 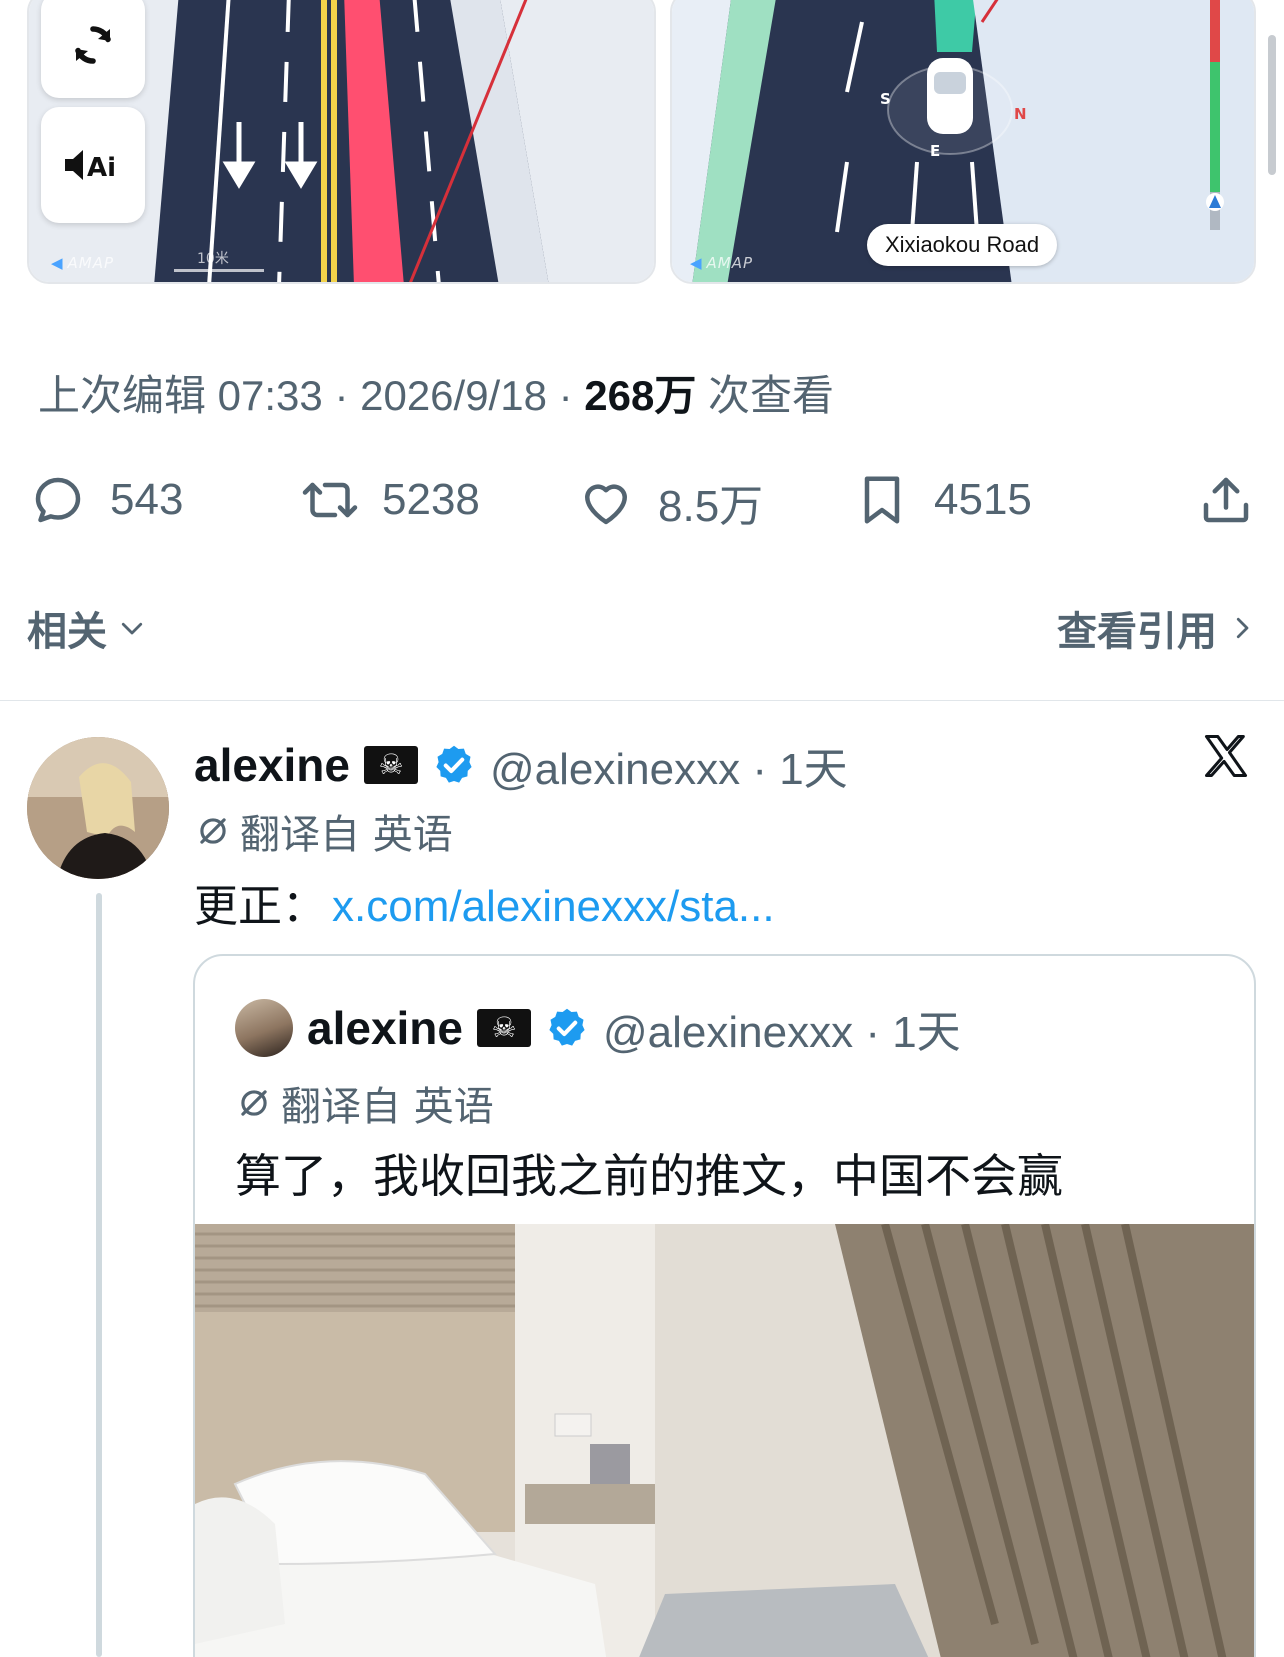 I want to click on compass-s: S, so click(x=885, y=99).